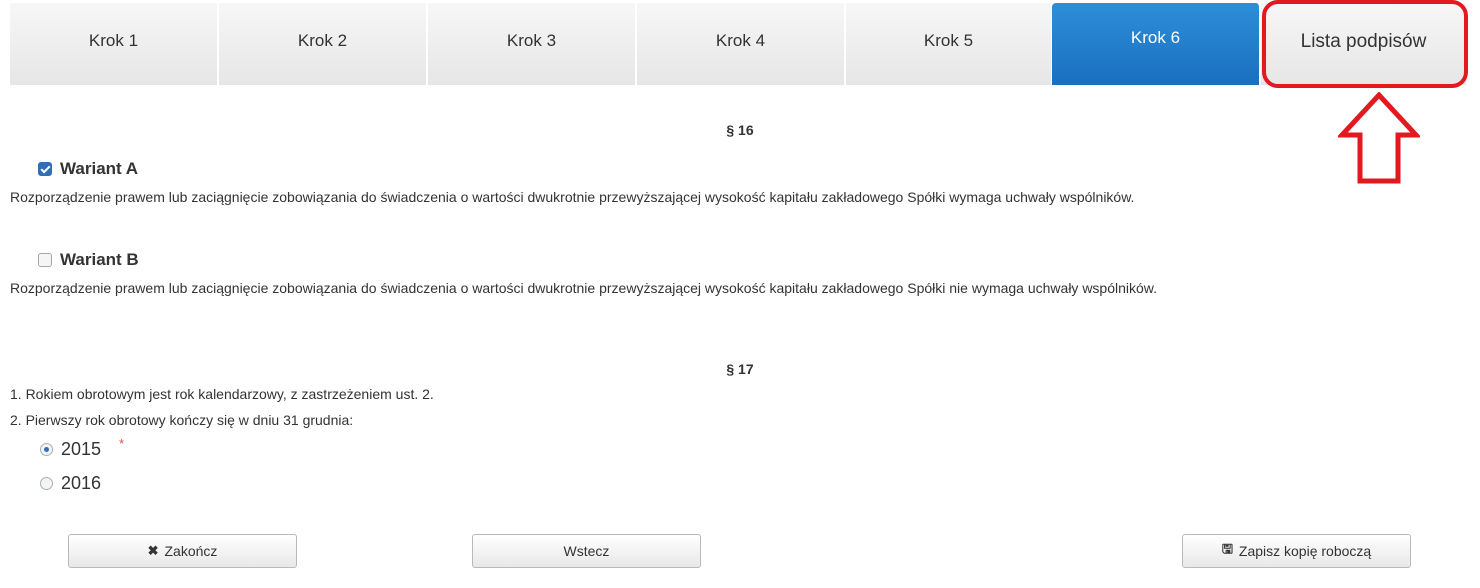 This screenshot has height=588, width=1480. I want to click on tab-label: Krok 2, so click(322, 40).